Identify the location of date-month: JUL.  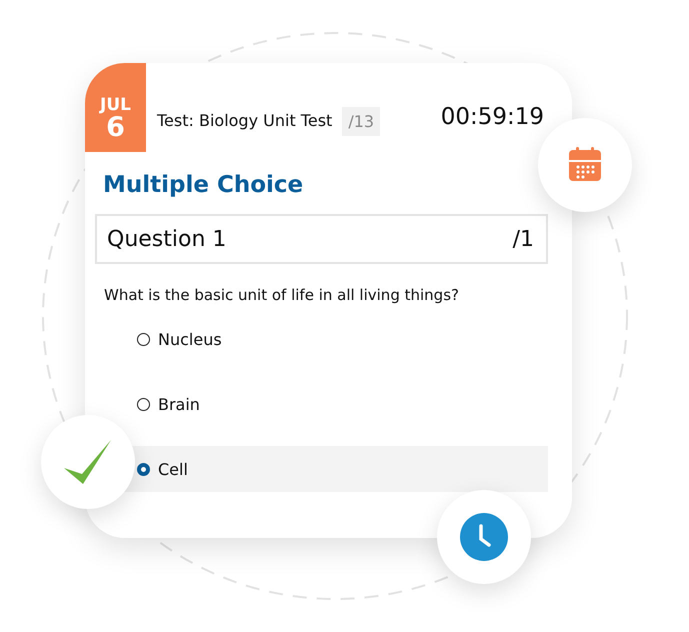
(115, 105).